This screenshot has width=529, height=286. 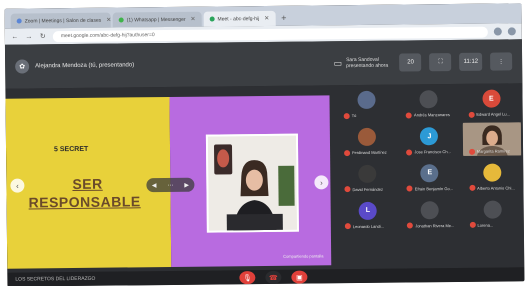 I want to click on participant-name: David Fernández, so click(x=363, y=189).